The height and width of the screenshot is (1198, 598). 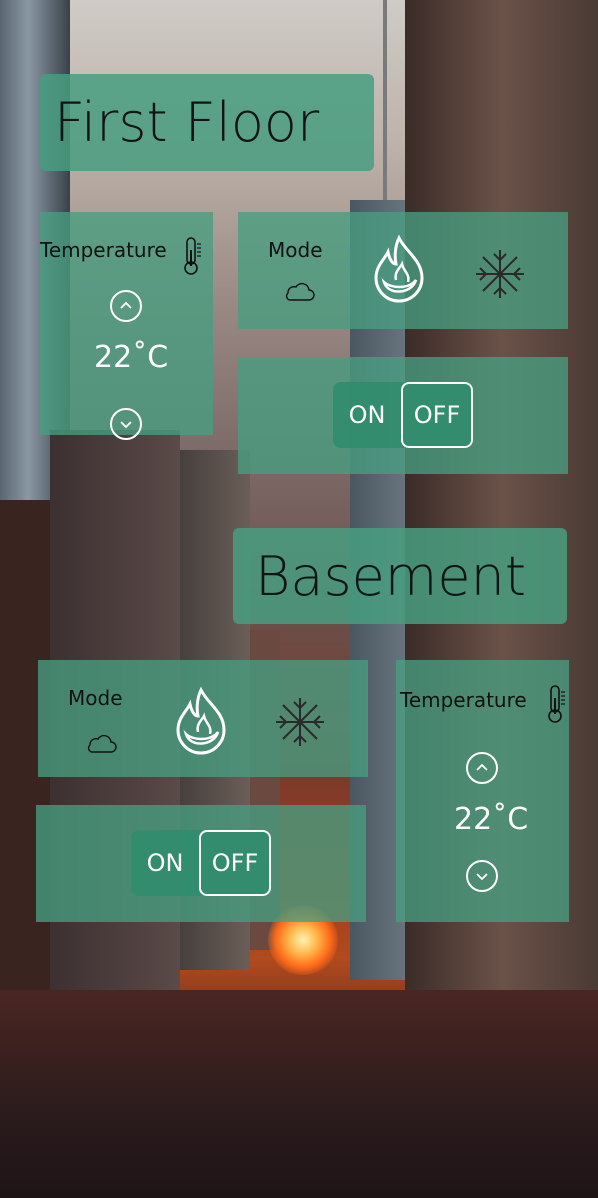 What do you see at coordinates (207, 122) in the screenshot?
I see `zone-title-first-floor: First Floor` at bounding box center [207, 122].